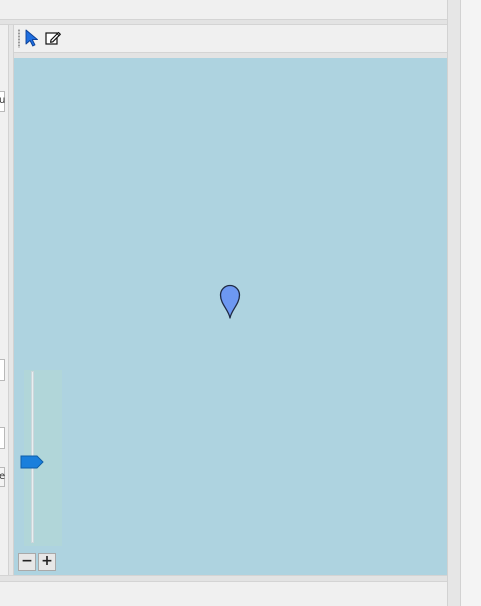 The height and width of the screenshot is (606, 481). I want to click on toolbar-grip, so click(19, 38).